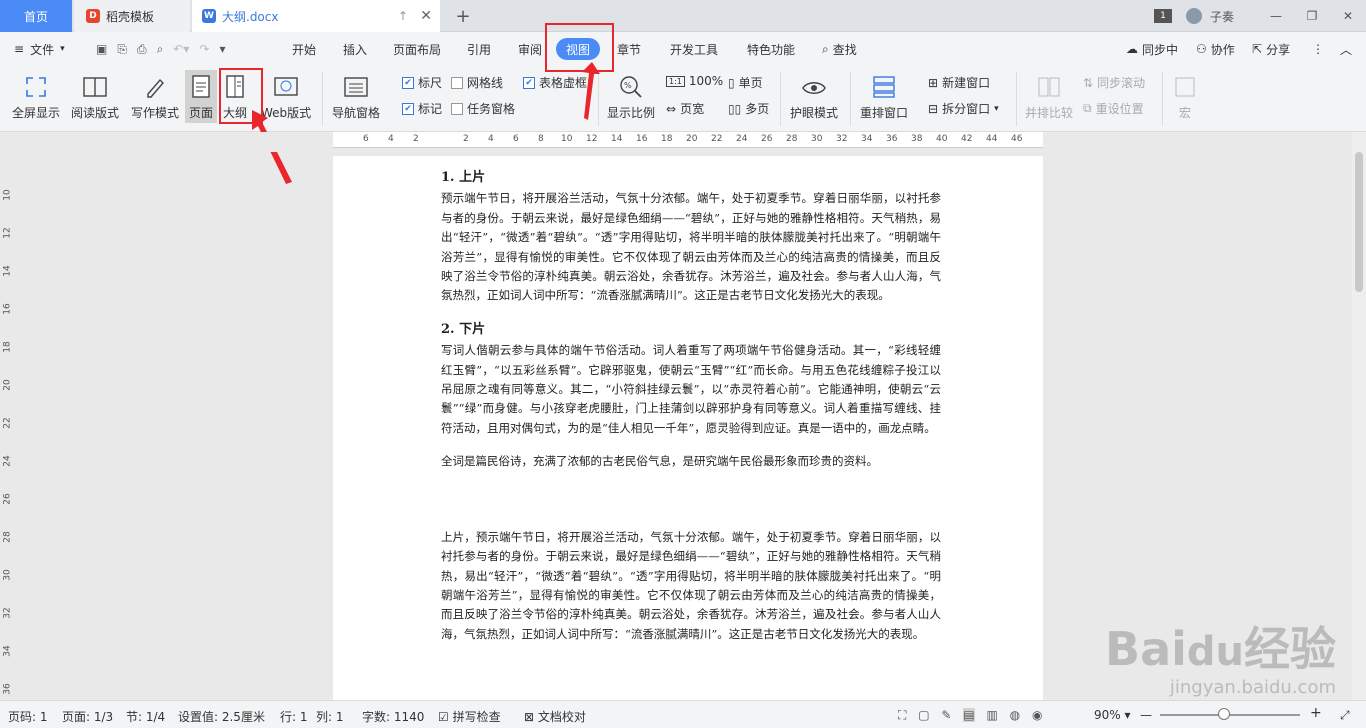 This screenshot has height=728, width=1366. I want to click on ruler-tick-label: 20, so click(7, 385).